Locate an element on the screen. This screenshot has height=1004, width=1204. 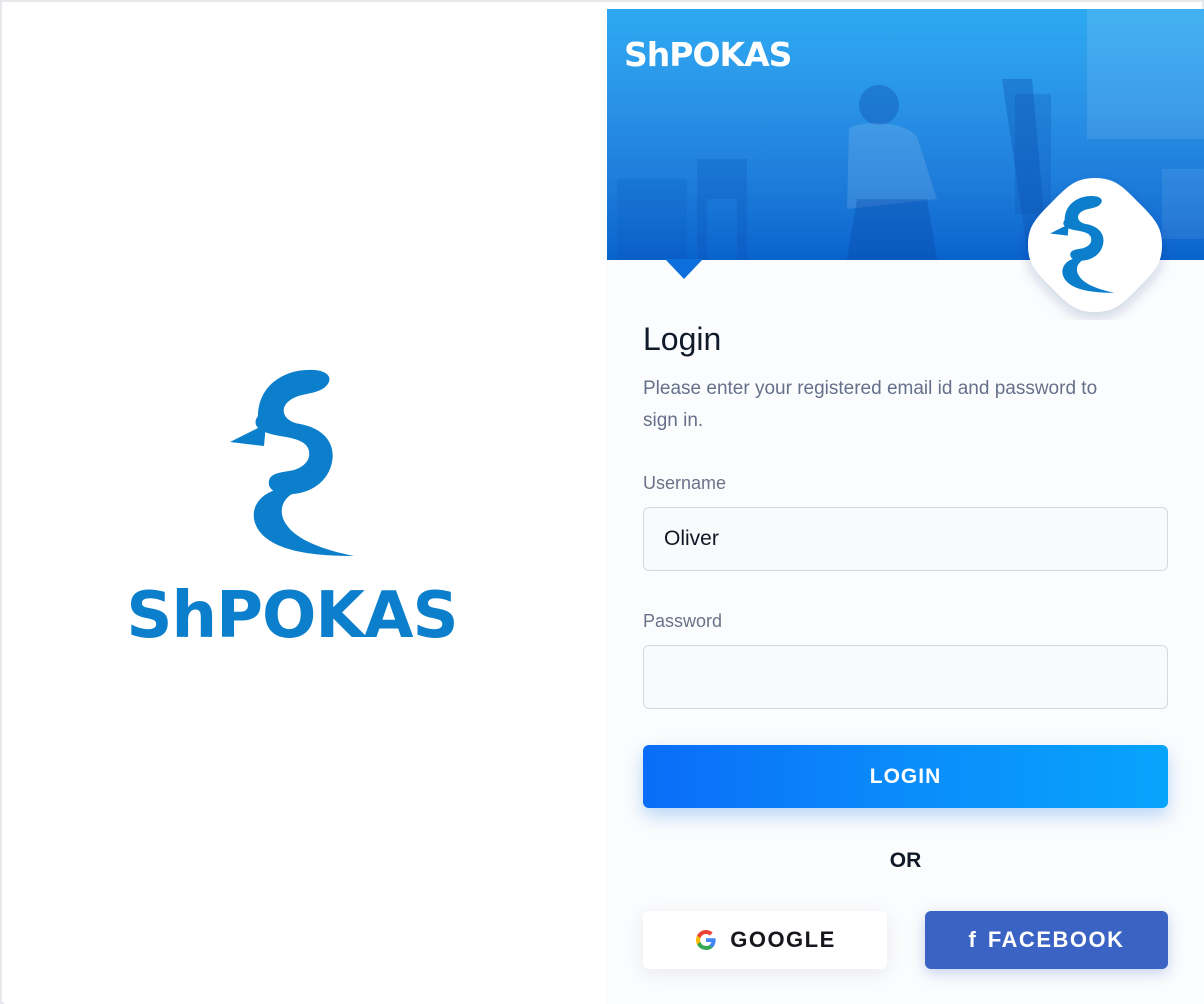
google-button-label: GOOGLE is located at coordinates (783, 939).